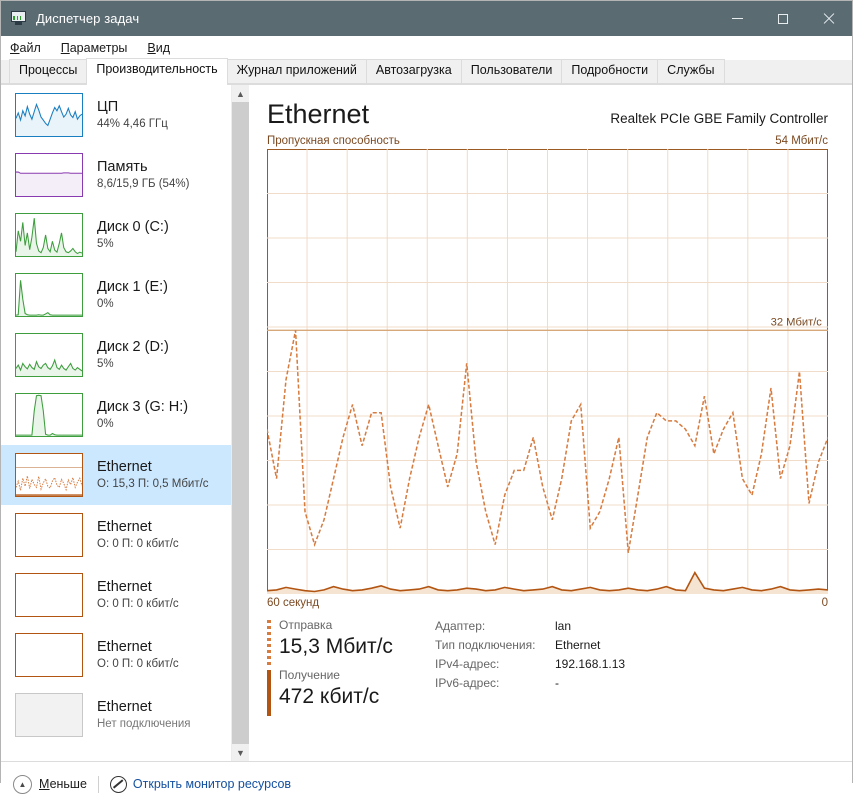  What do you see at coordinates (691, 71) in the screenshot?
I see `tab-6: Службы` at bounding box center [691, 71].